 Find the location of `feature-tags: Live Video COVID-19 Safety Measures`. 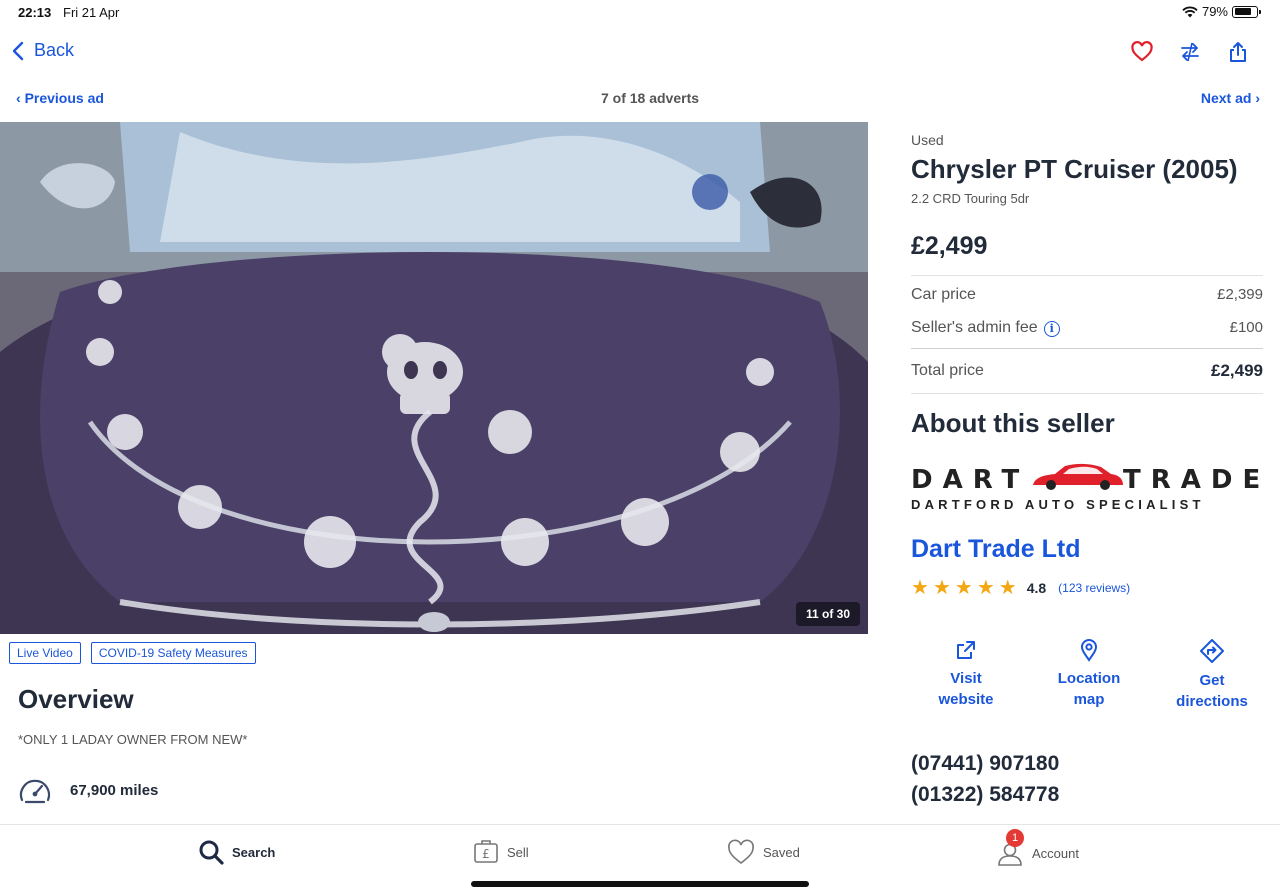

feature-tags: Live Video COVID-19 Safety Measures is located at coordinates (132, 653).